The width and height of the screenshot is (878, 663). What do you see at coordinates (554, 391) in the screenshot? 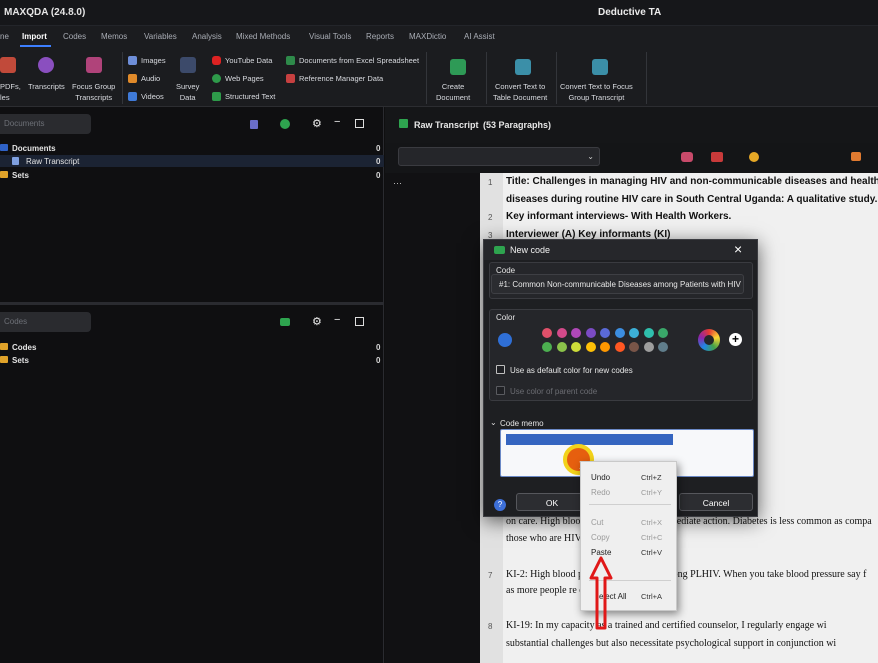
I see `parent-color-label: Use color of parent code` at bounding box center [554, 391].